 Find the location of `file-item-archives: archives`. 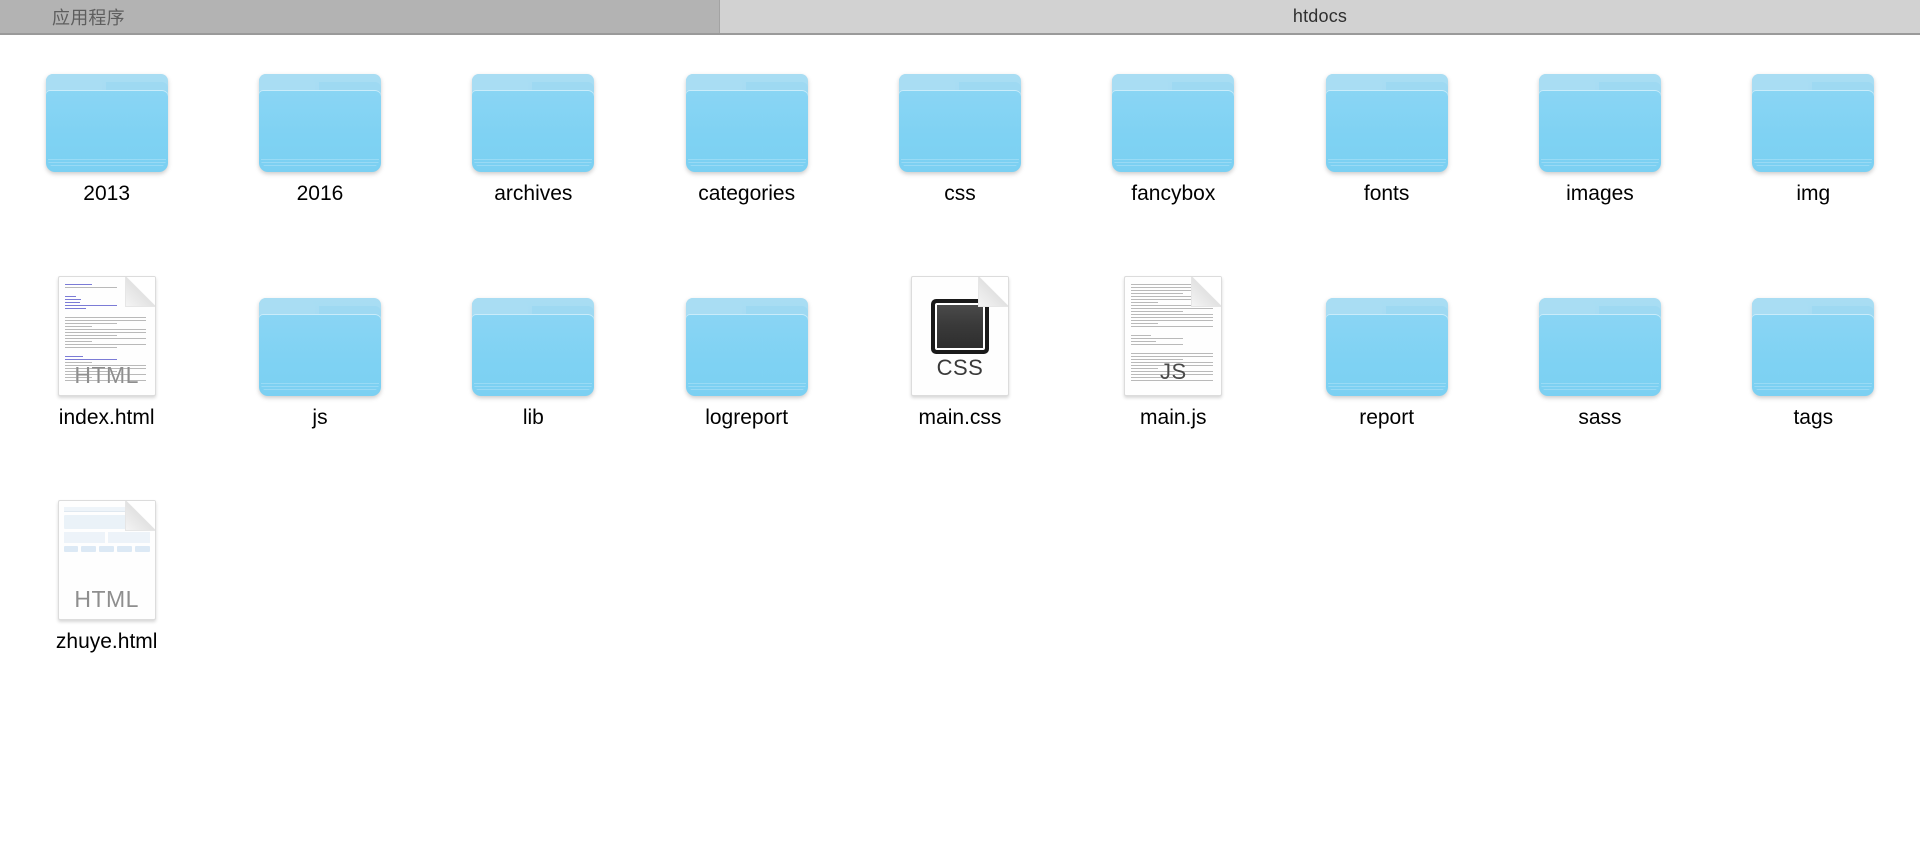

file-item-archives: archives is located at coordinates (533, 159).